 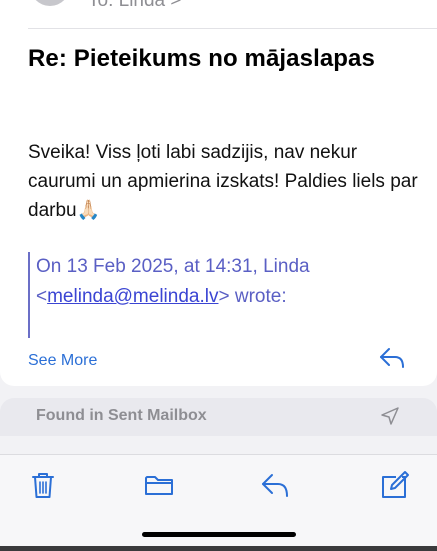 What do you see at coordinates (218, 548) in the screenshot?
I see `bottom-edge` at bounding box center [218, 548].